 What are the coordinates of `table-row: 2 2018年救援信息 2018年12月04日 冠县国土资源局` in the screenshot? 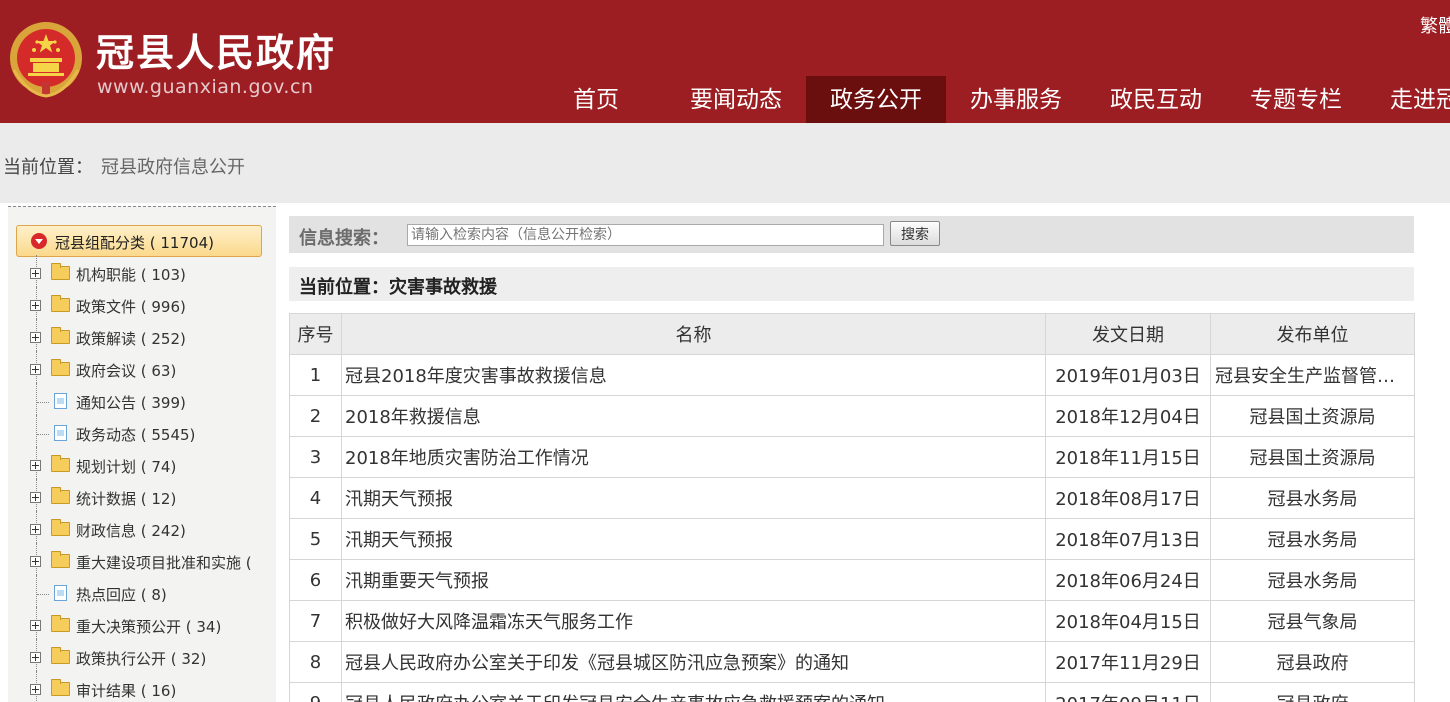 It's located at (852, 416).